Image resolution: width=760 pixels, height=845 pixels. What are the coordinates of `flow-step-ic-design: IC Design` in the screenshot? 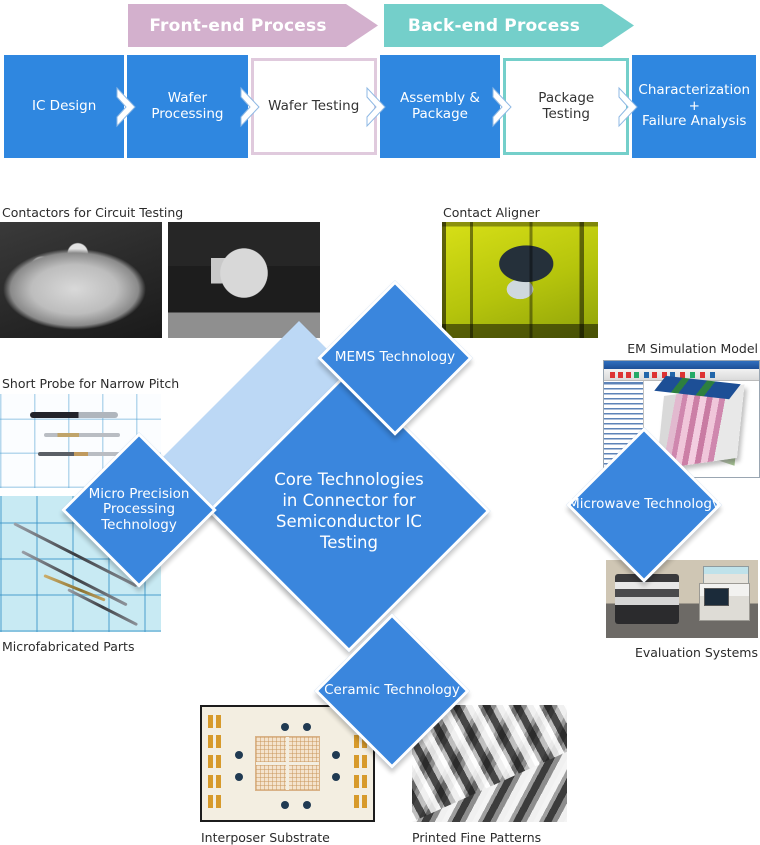 It's located at (70, 106).